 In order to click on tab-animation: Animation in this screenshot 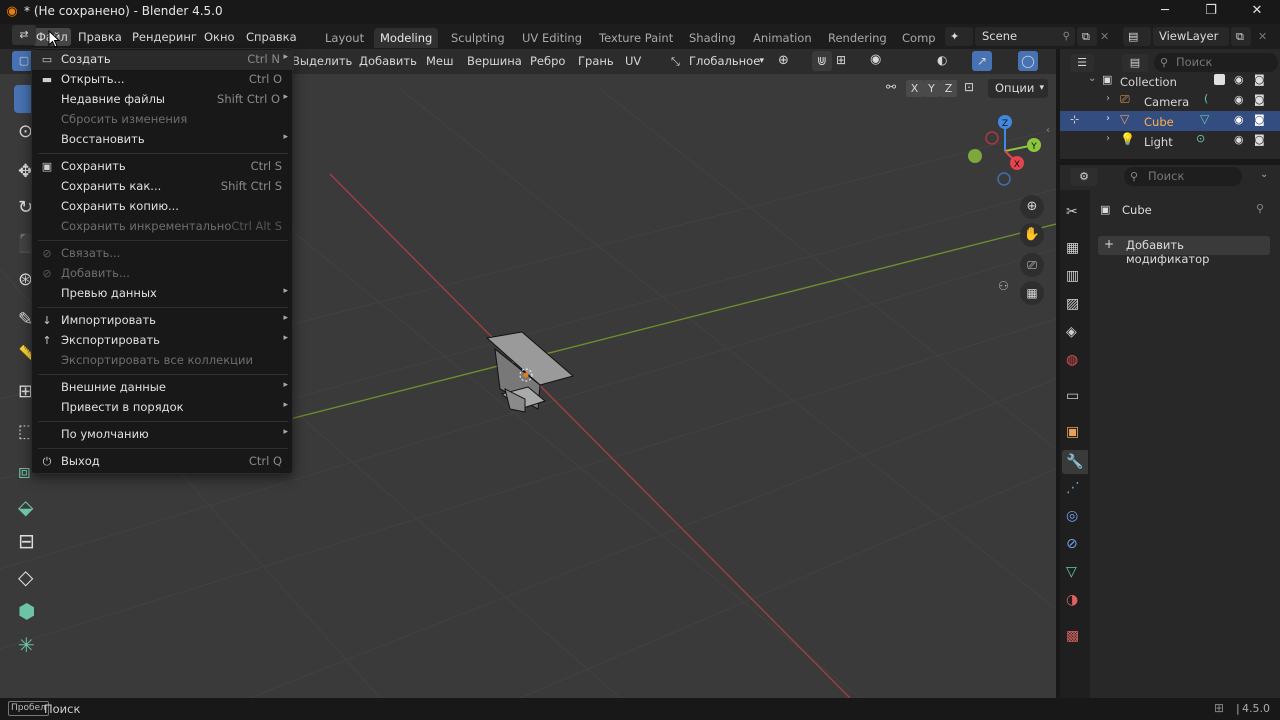, I will do `click(782, 38)`.